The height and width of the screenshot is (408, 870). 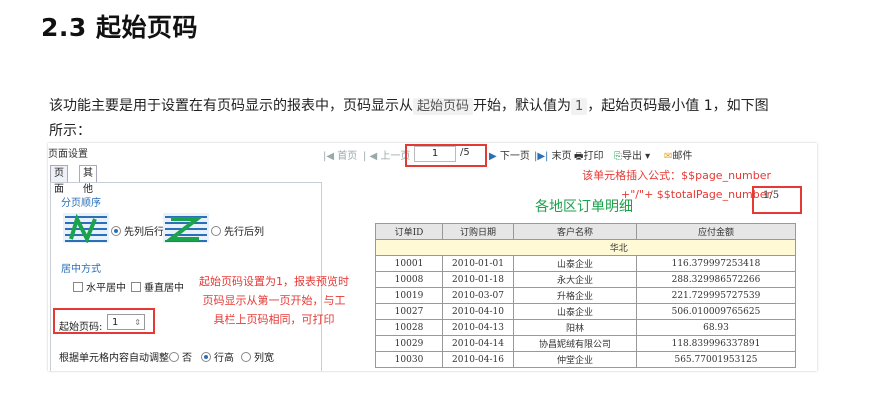 I want to click on radio-col-first, so click(x=116, y=231).